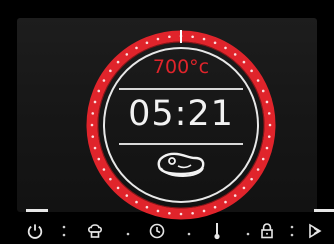 Image resolution: width=334 pixels, height=244 pixels. What do you see at coordinates (315, 231) in the screenshot?
I see `next-icon` at bounding box center [315, 231].